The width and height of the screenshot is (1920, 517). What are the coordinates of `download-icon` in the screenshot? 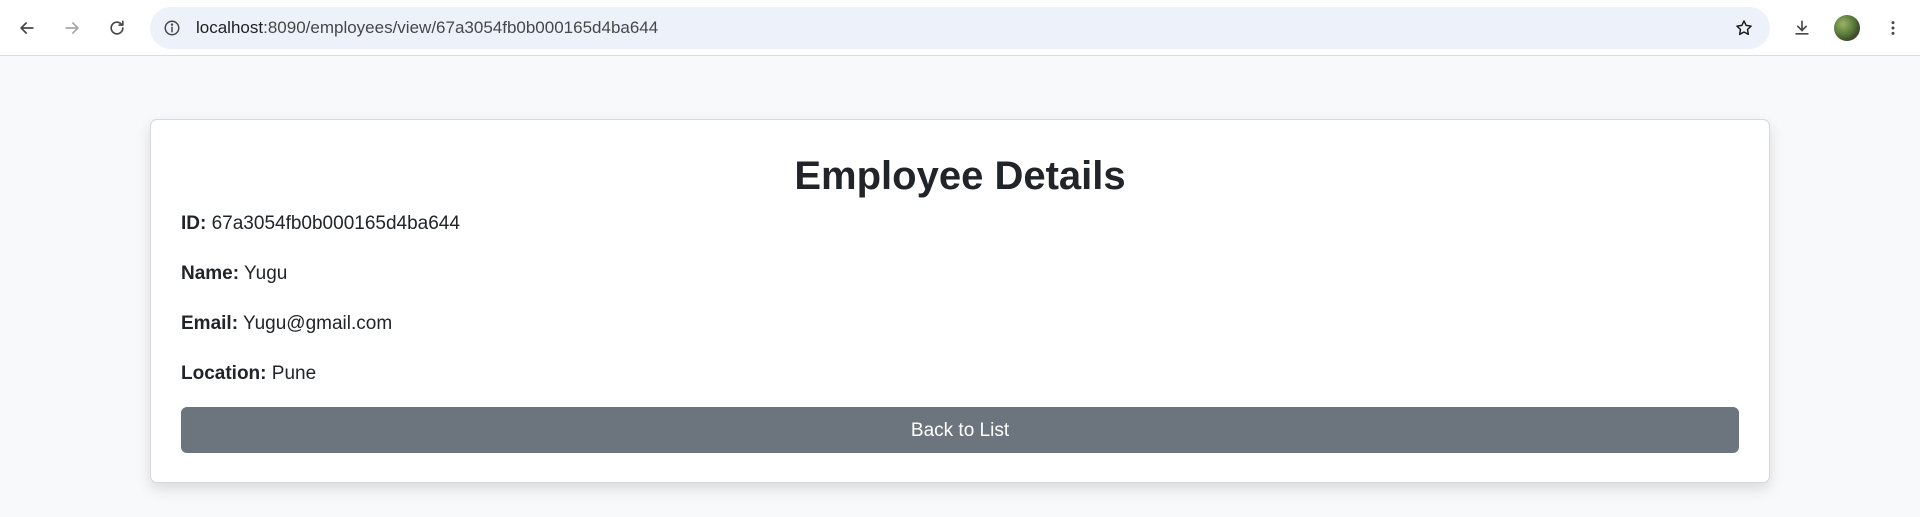 It's located at (1802, 27).